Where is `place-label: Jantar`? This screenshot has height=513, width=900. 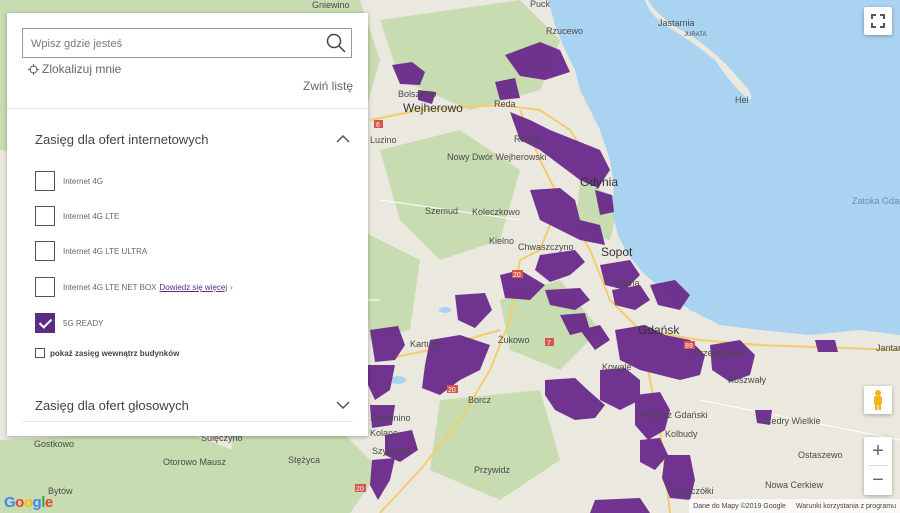 place-label: Jantar is located at coordinates (888, 348).